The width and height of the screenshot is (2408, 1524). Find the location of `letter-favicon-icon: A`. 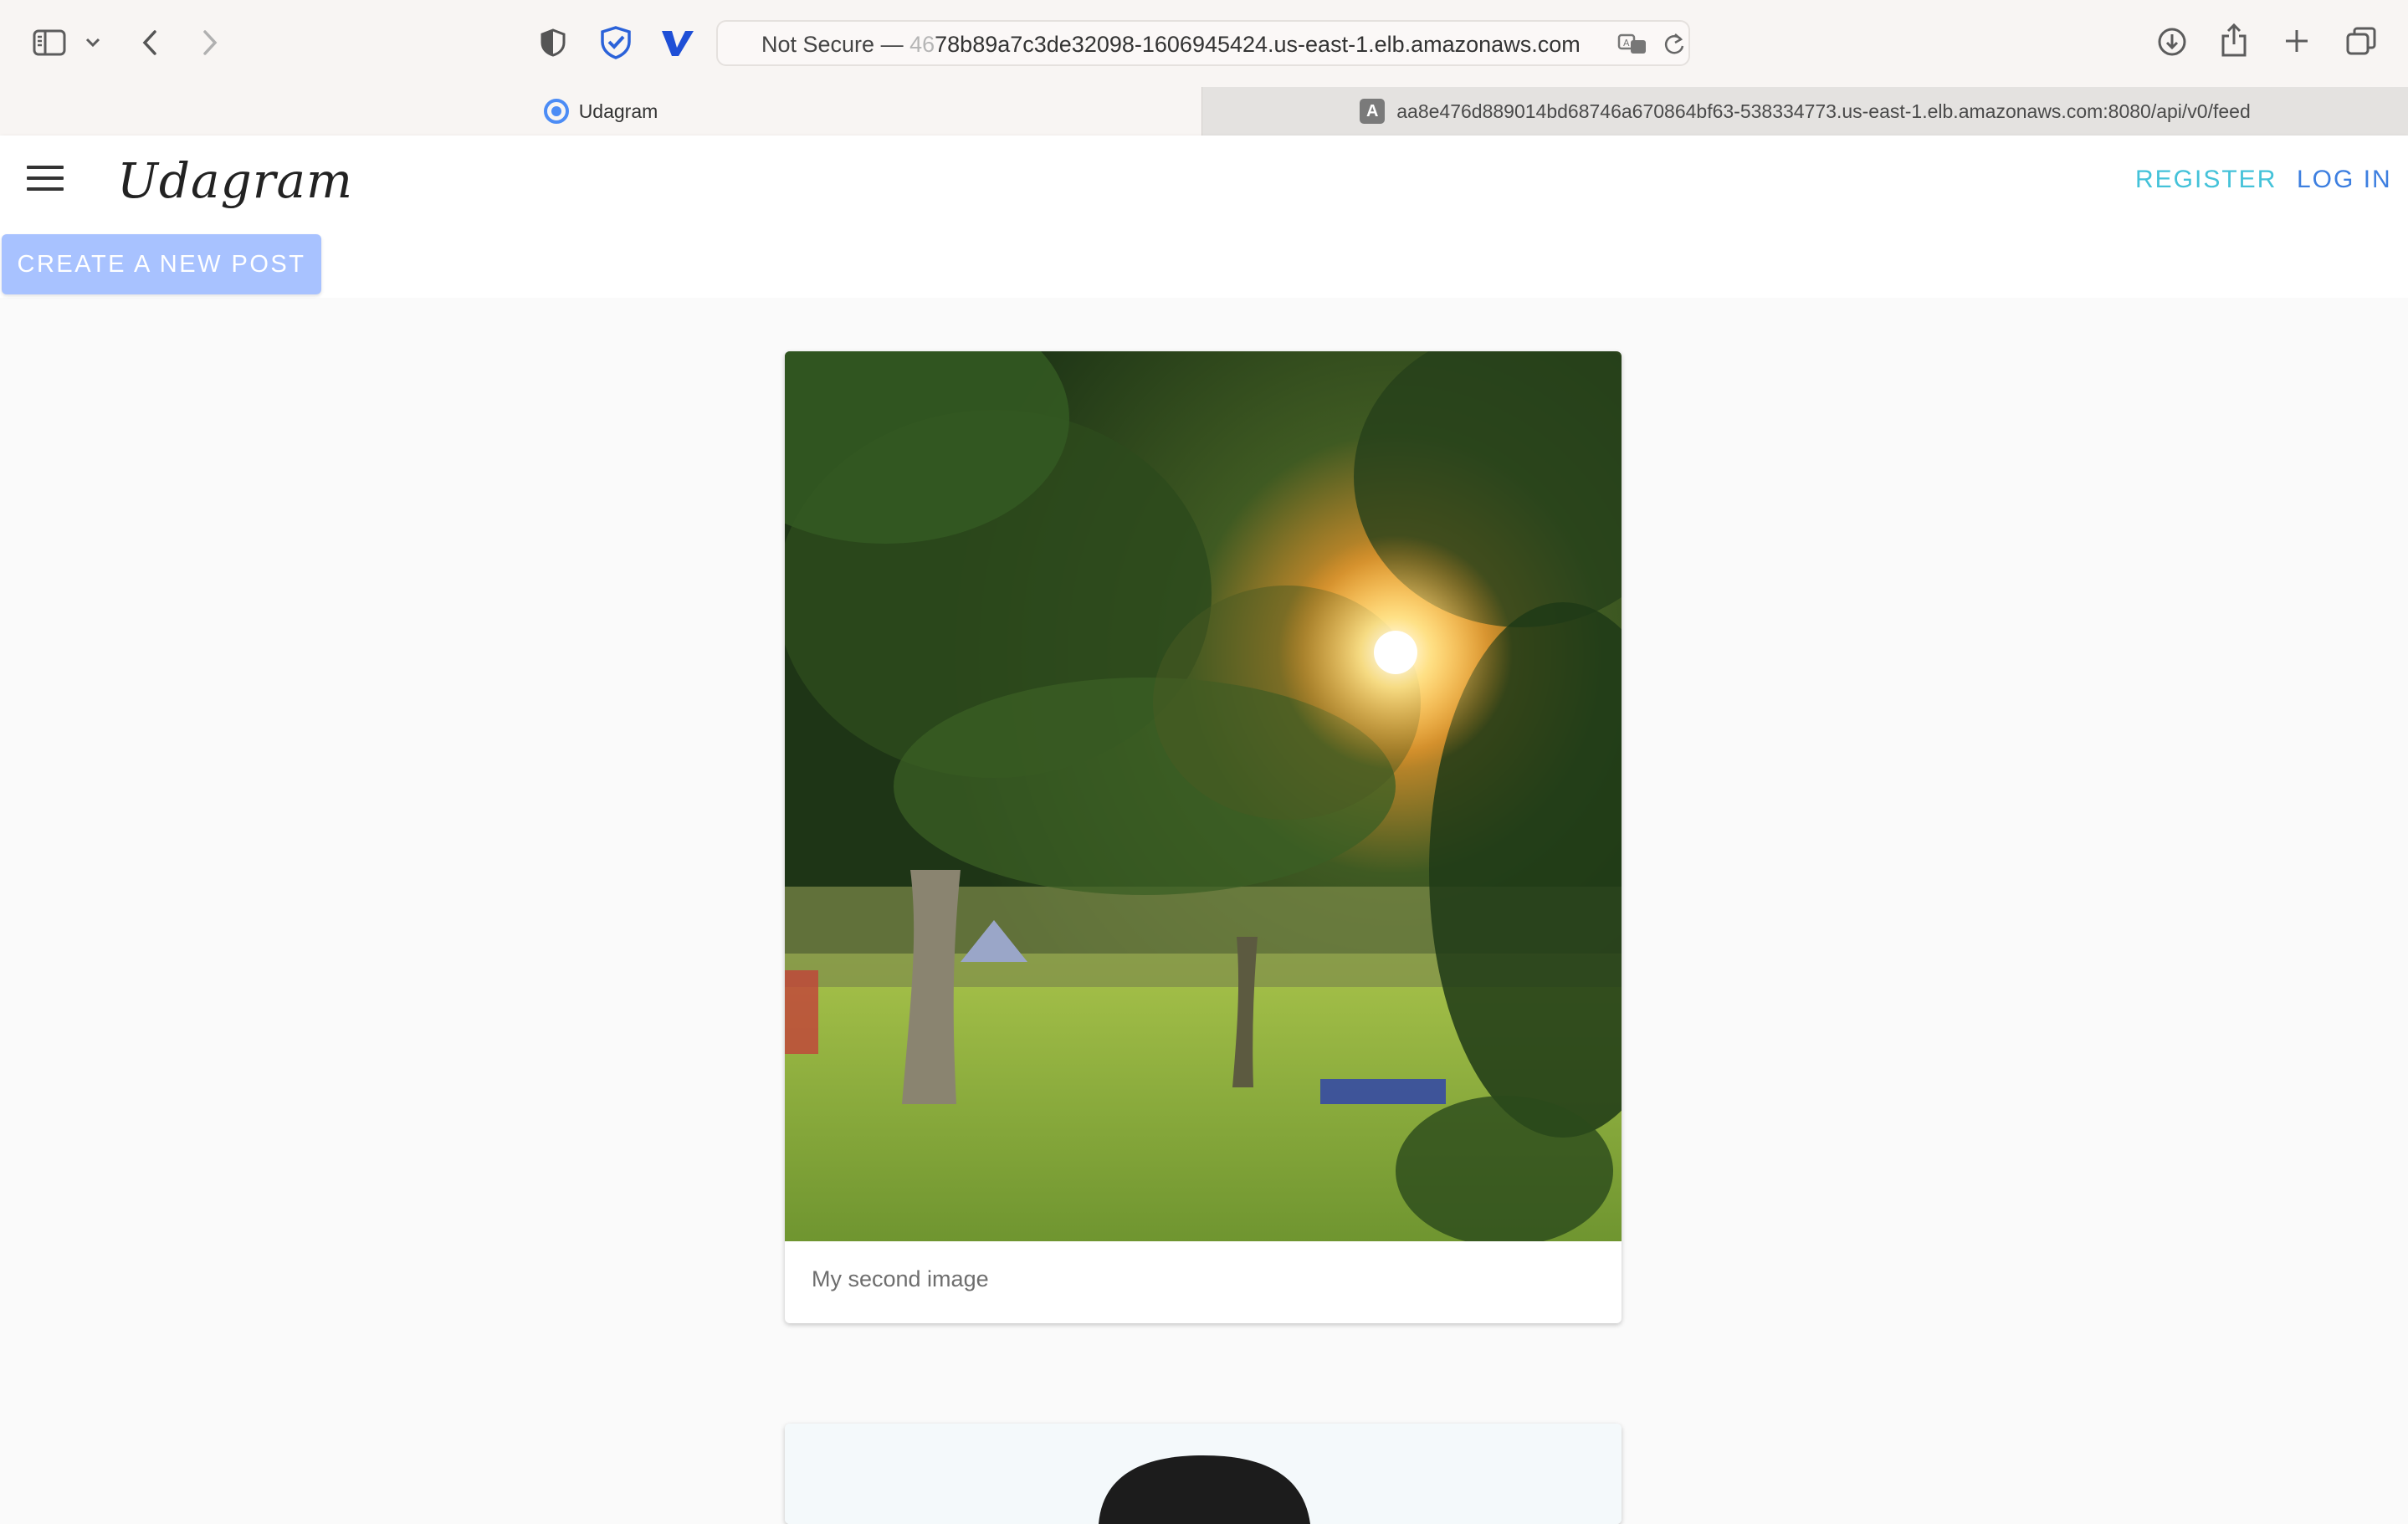

letter-favicon-icon: A is located at coordinates (1373, 111).